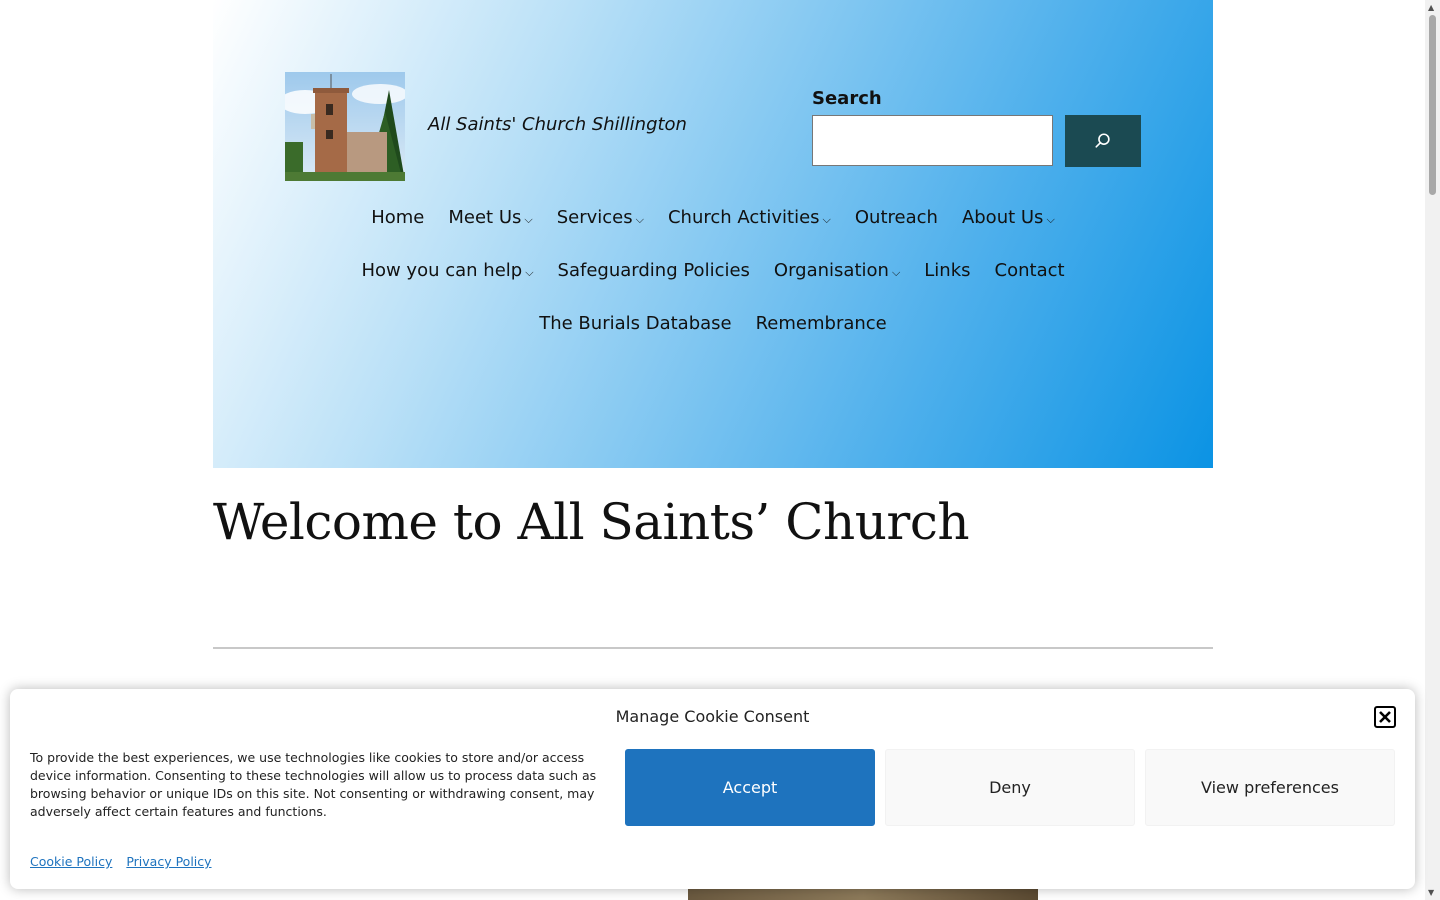 Image resolution: width=1440 pixels, height=900 pixels. Describe the element at coordinates (750, 787) in the screenshot. I see `accept-button: Accept` at that location.